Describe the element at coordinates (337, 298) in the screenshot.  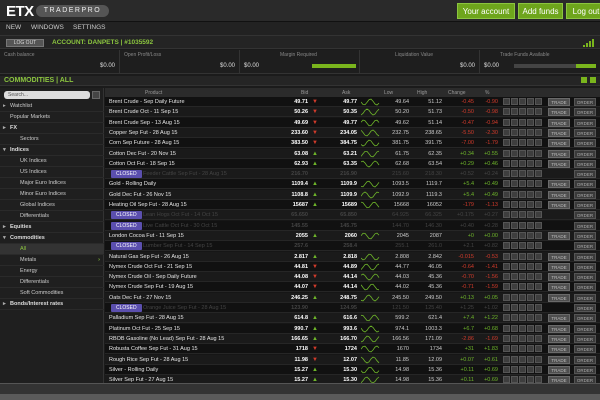
I see `ask-price: 248.75` at that location.